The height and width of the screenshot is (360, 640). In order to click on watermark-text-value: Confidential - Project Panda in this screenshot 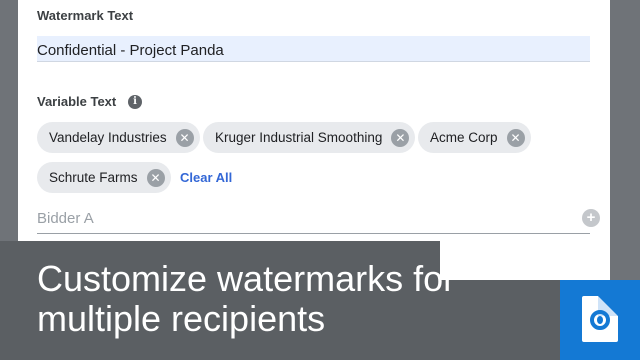, I will do `click(130, 50)`.